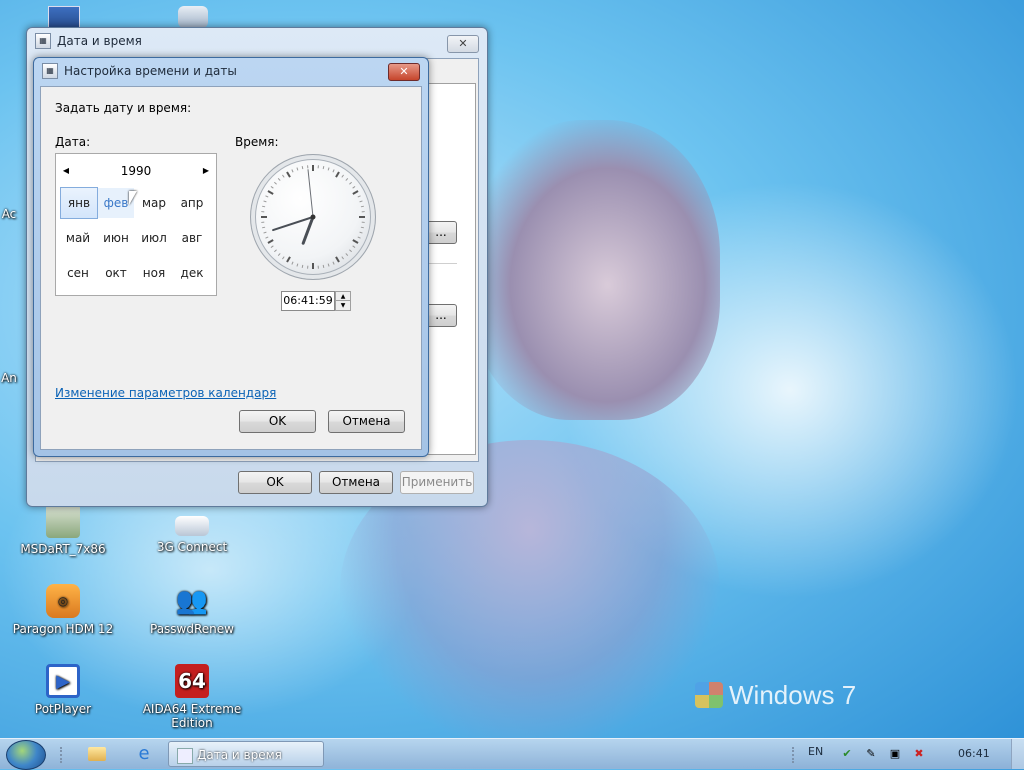 The height and width of the screenshot is (770, 1024). Describe the element at coordinates (974, 753) in the screenshot. I see `taskbar-clock: 06:41` at that location.